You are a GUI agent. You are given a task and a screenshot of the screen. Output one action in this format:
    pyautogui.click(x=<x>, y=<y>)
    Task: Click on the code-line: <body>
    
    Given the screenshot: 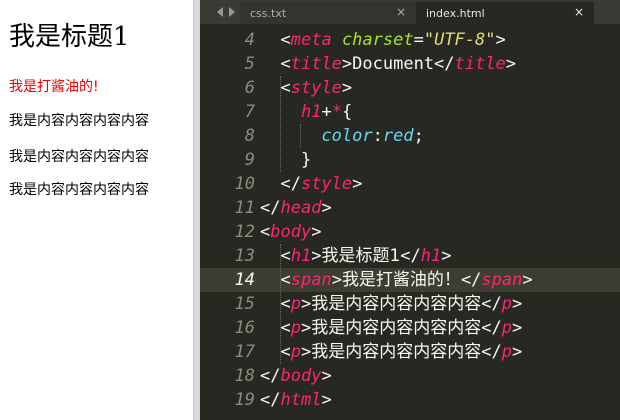 What is the action you would take?
    pyautogui.click(x=290, y=232)
    